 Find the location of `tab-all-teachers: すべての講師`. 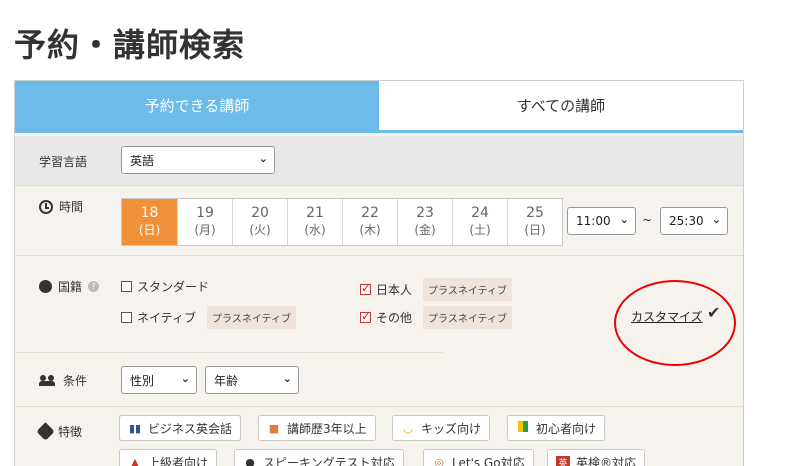

tab-all-teachers: すべての講師 is located at coordinates (561, 105).